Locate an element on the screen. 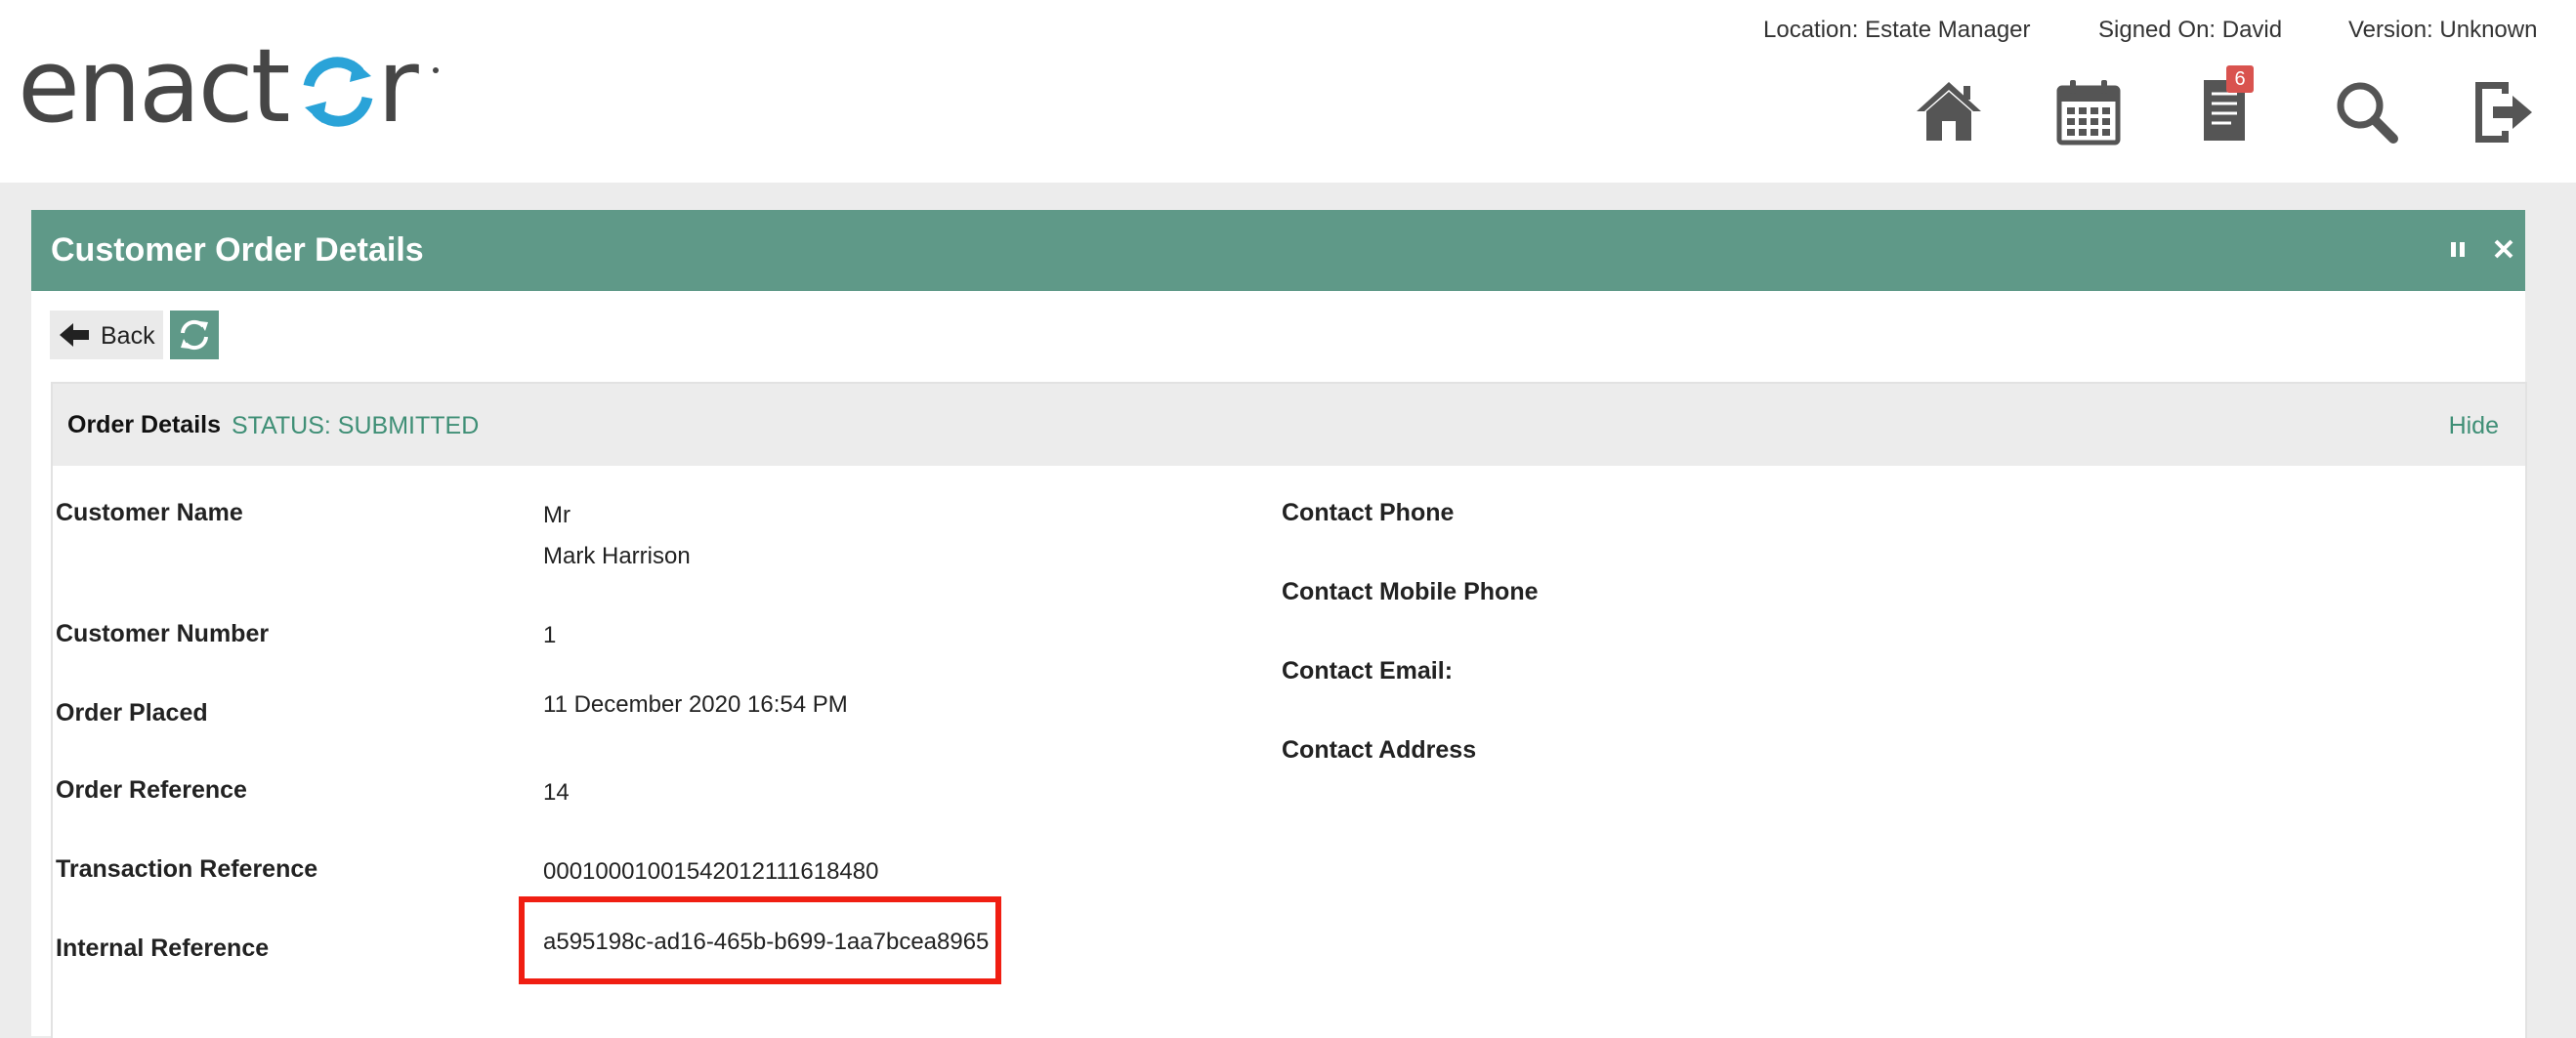 The width and height of the screenshot is (2576, 1038). panel-title: Customer Order Details is located at coordinates (237, 250).